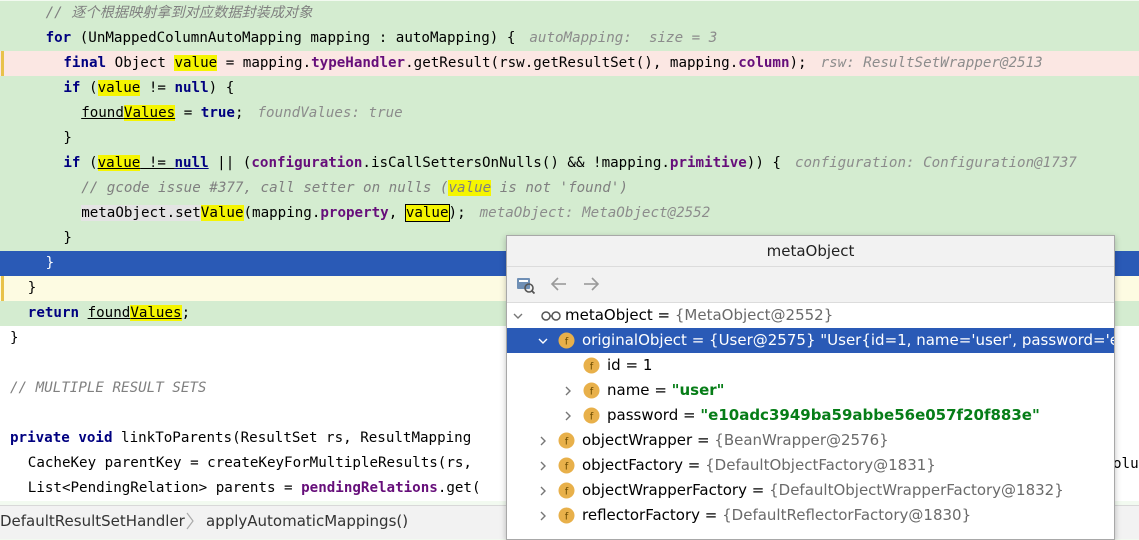 The height and width of the screenshot is (540, 1139). I want to click on variable-name: objectFactory, so click(633, 465).